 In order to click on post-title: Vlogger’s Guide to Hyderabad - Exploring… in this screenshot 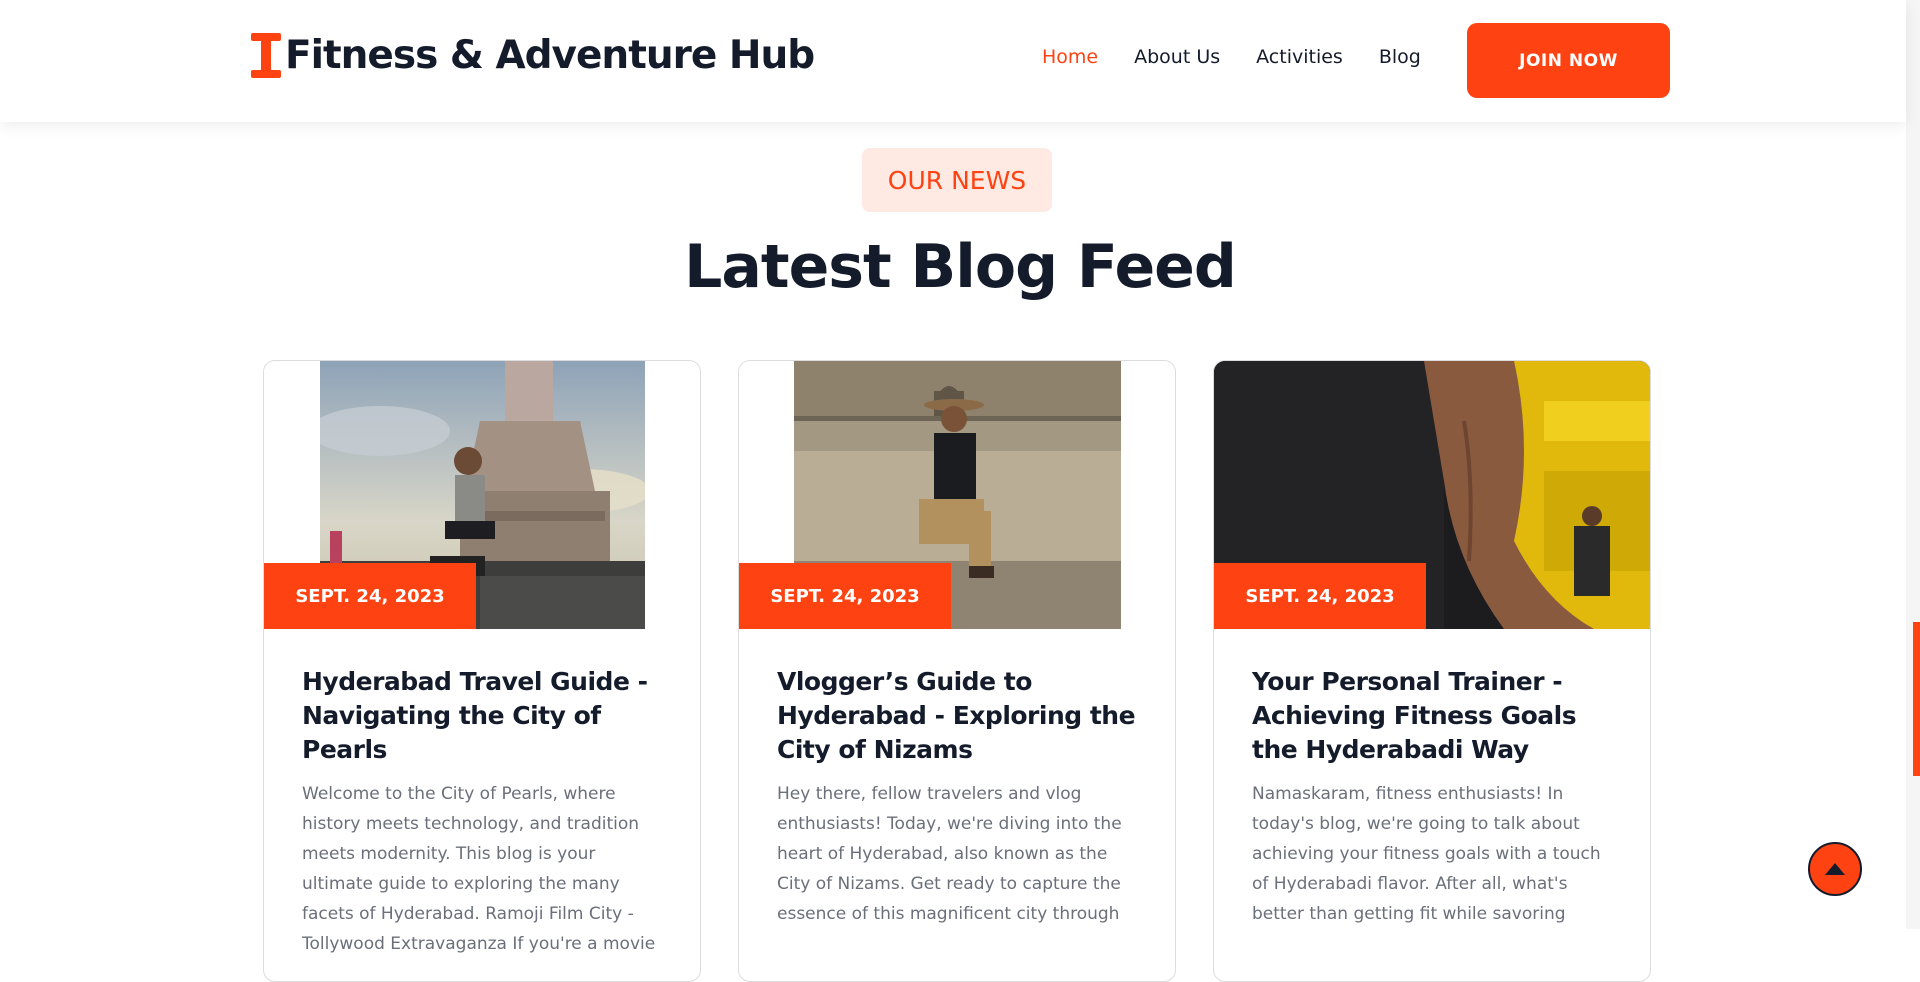, I will do `click(957, 716)`.